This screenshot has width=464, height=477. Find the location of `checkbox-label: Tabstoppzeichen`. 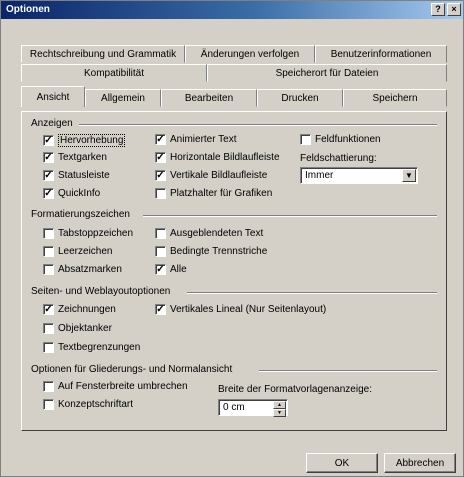

checkbox-label: Tabstoppzeichen is located at coordinates (96, 233).